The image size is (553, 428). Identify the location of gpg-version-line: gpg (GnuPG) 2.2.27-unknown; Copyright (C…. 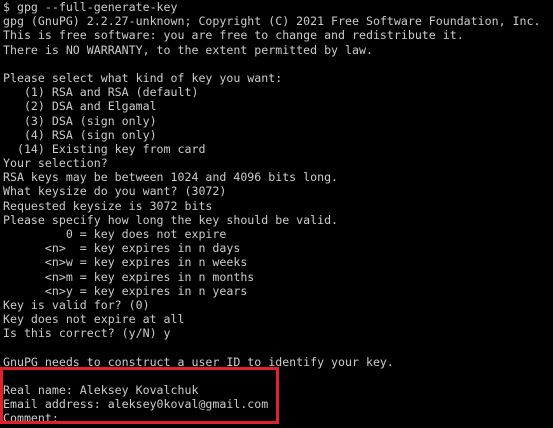
(272, 21).